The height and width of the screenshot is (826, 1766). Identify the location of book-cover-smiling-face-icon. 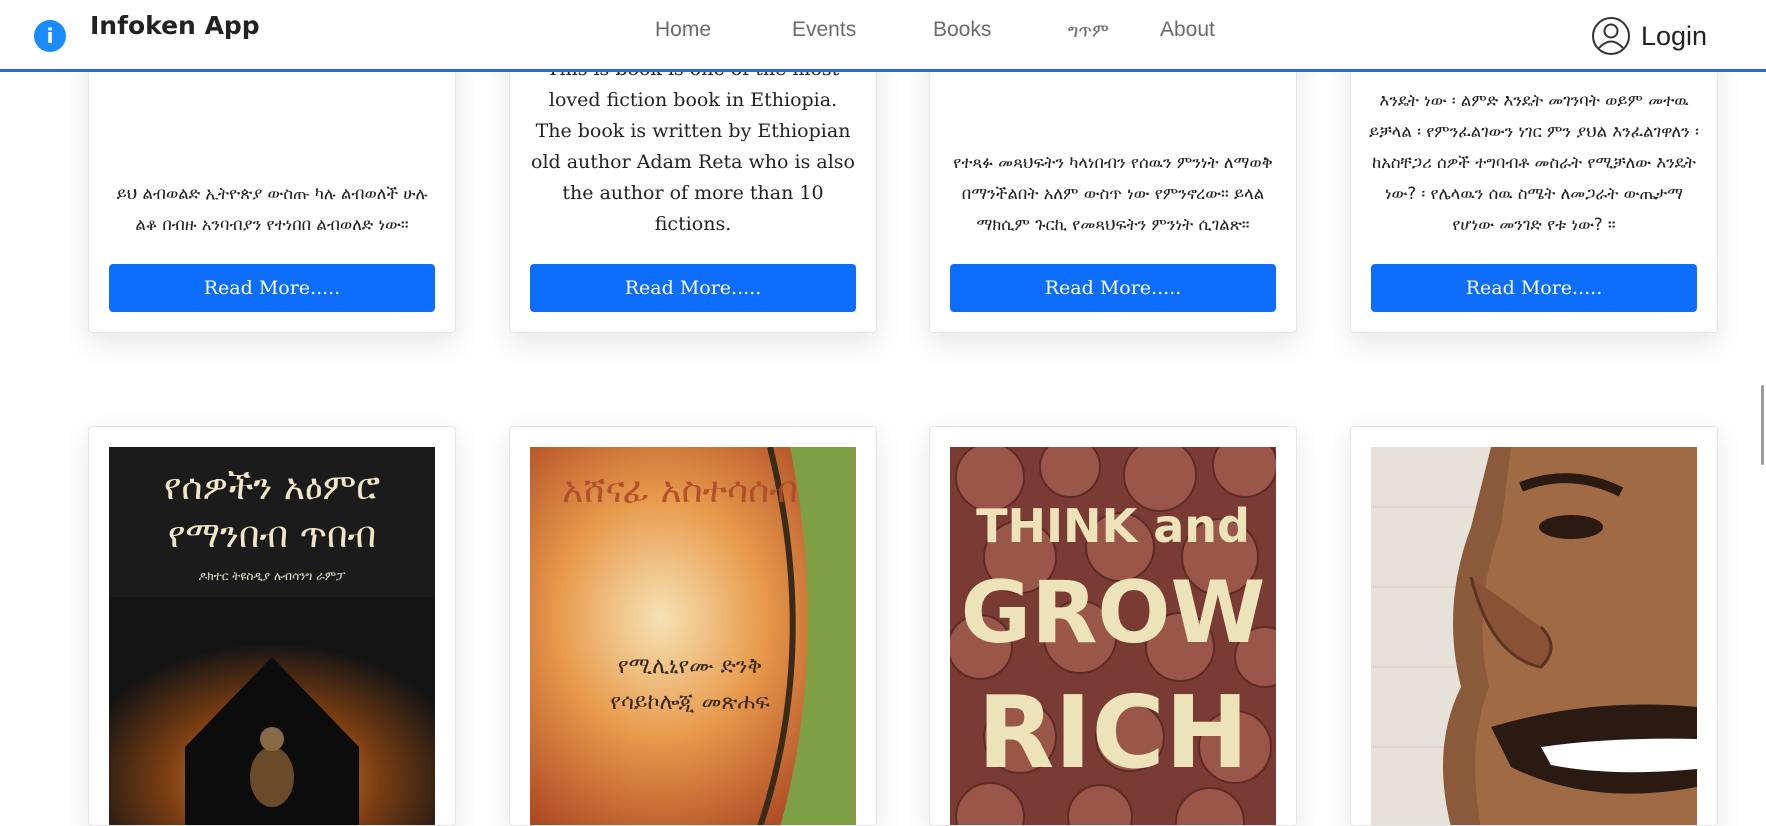
(1534, 636).